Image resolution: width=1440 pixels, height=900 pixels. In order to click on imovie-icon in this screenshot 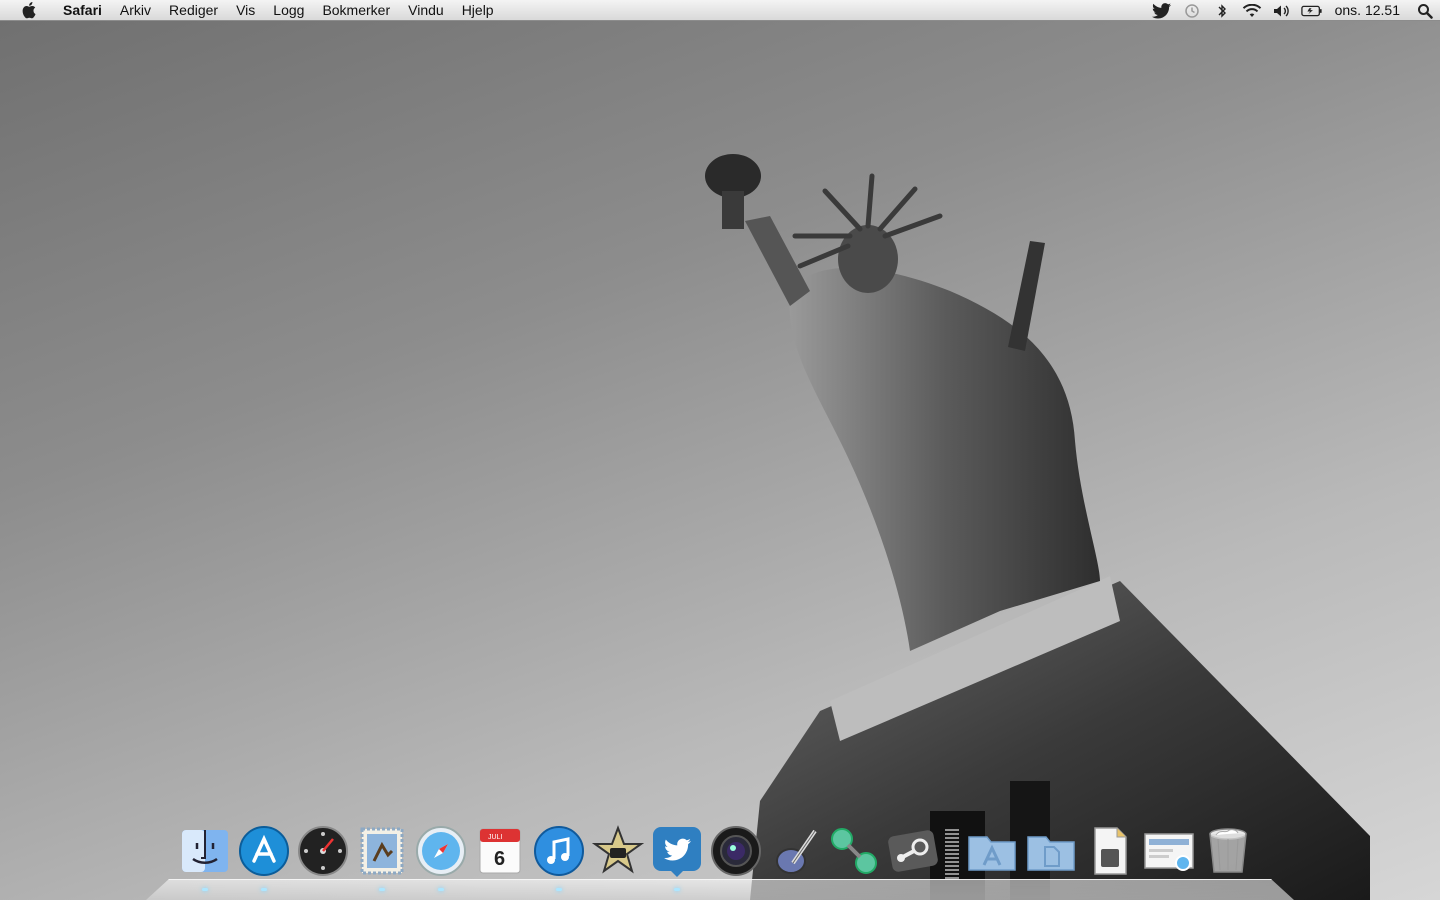, I will do `click(618, 849)`.